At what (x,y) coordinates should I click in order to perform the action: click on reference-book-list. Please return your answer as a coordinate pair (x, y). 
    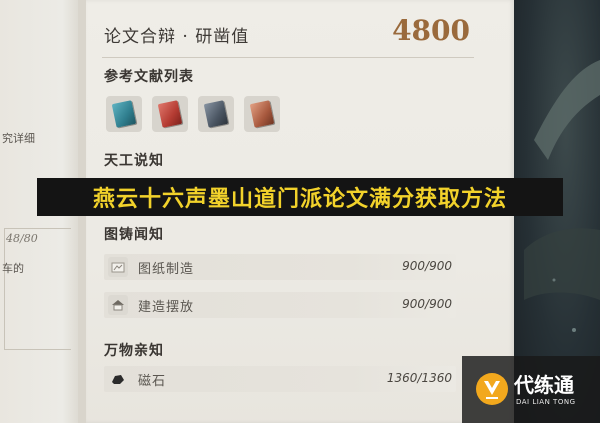
    Looking at the image, I should click on (193, 114).